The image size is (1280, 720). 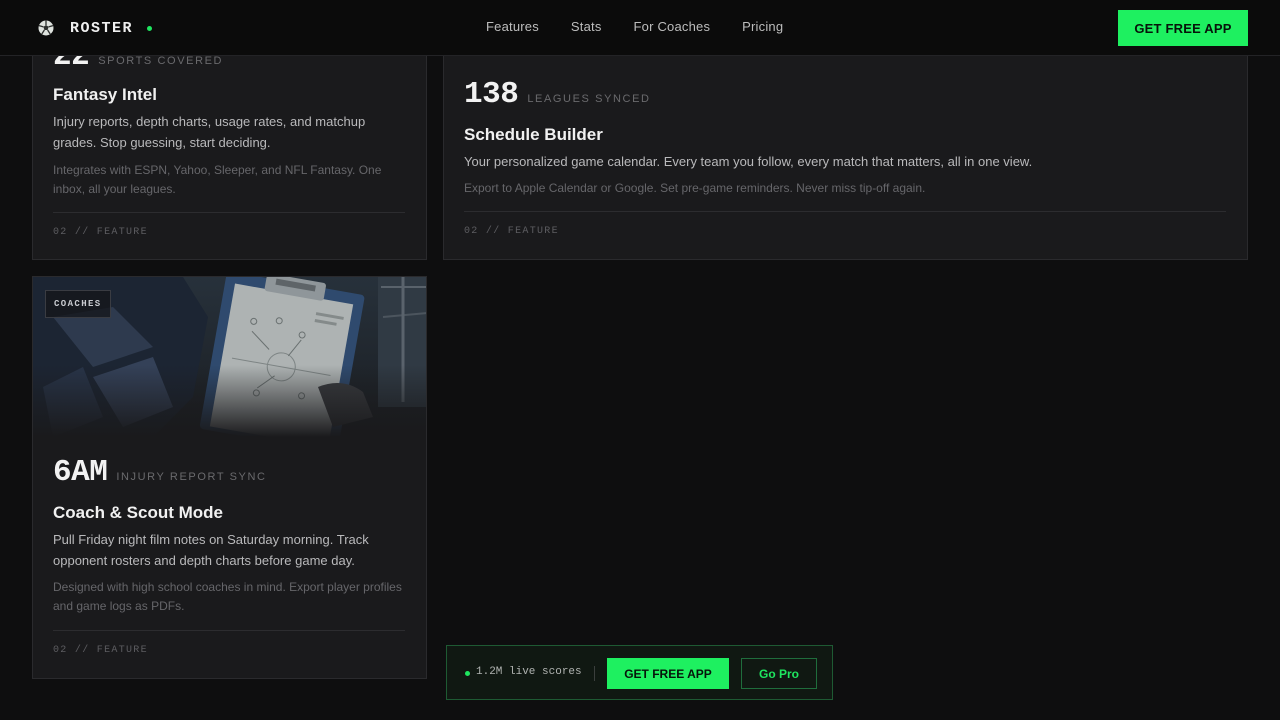 What do you see at coordinates (80, 472) in the screenshot?
I see `stat-number: 6AM` at bounding box center [80, 472].